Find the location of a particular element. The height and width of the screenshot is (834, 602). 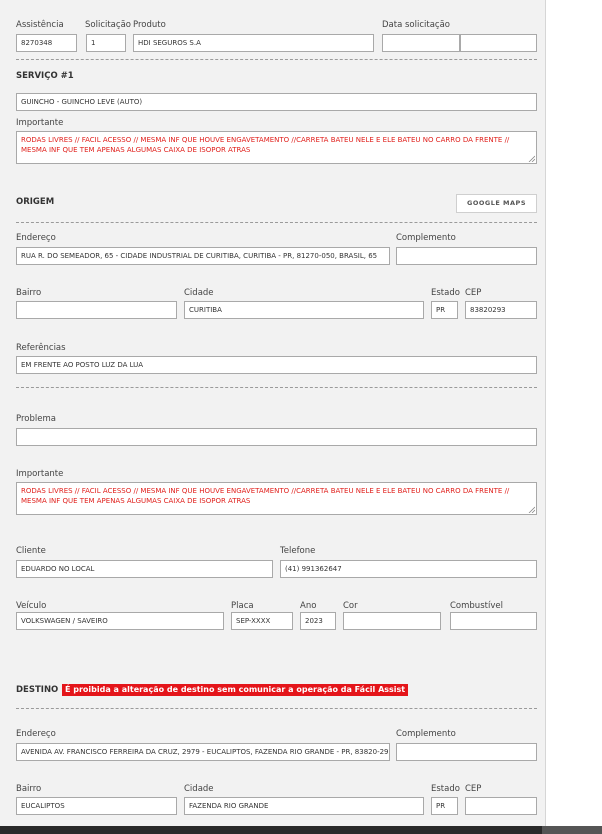

destino-cep-field is located at coordinates (501, 806).